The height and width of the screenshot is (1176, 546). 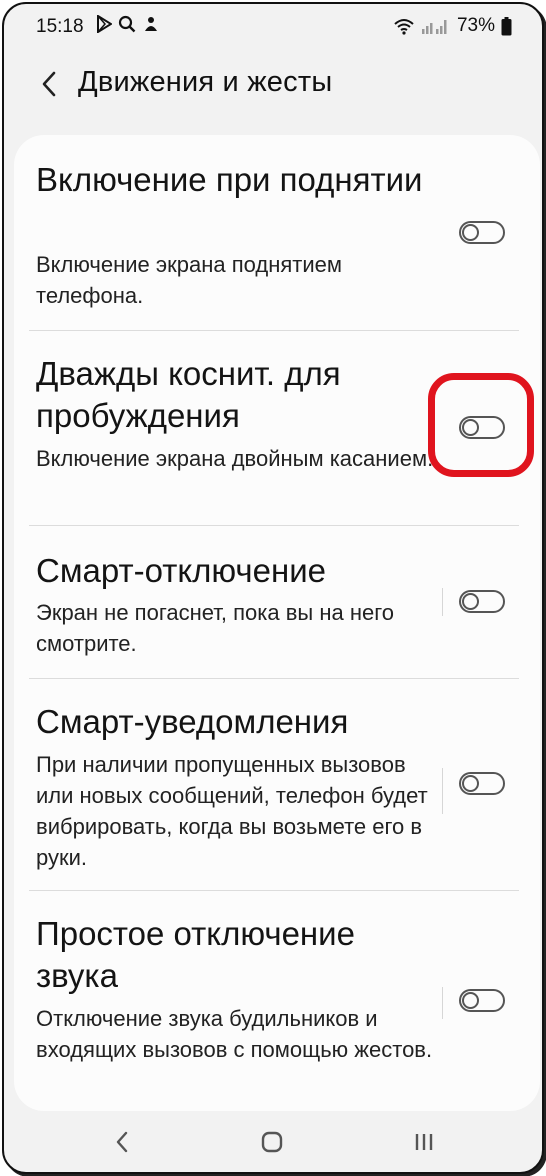 I want to click on status-bar: 15:18 73%, so click(x=273, y=27).